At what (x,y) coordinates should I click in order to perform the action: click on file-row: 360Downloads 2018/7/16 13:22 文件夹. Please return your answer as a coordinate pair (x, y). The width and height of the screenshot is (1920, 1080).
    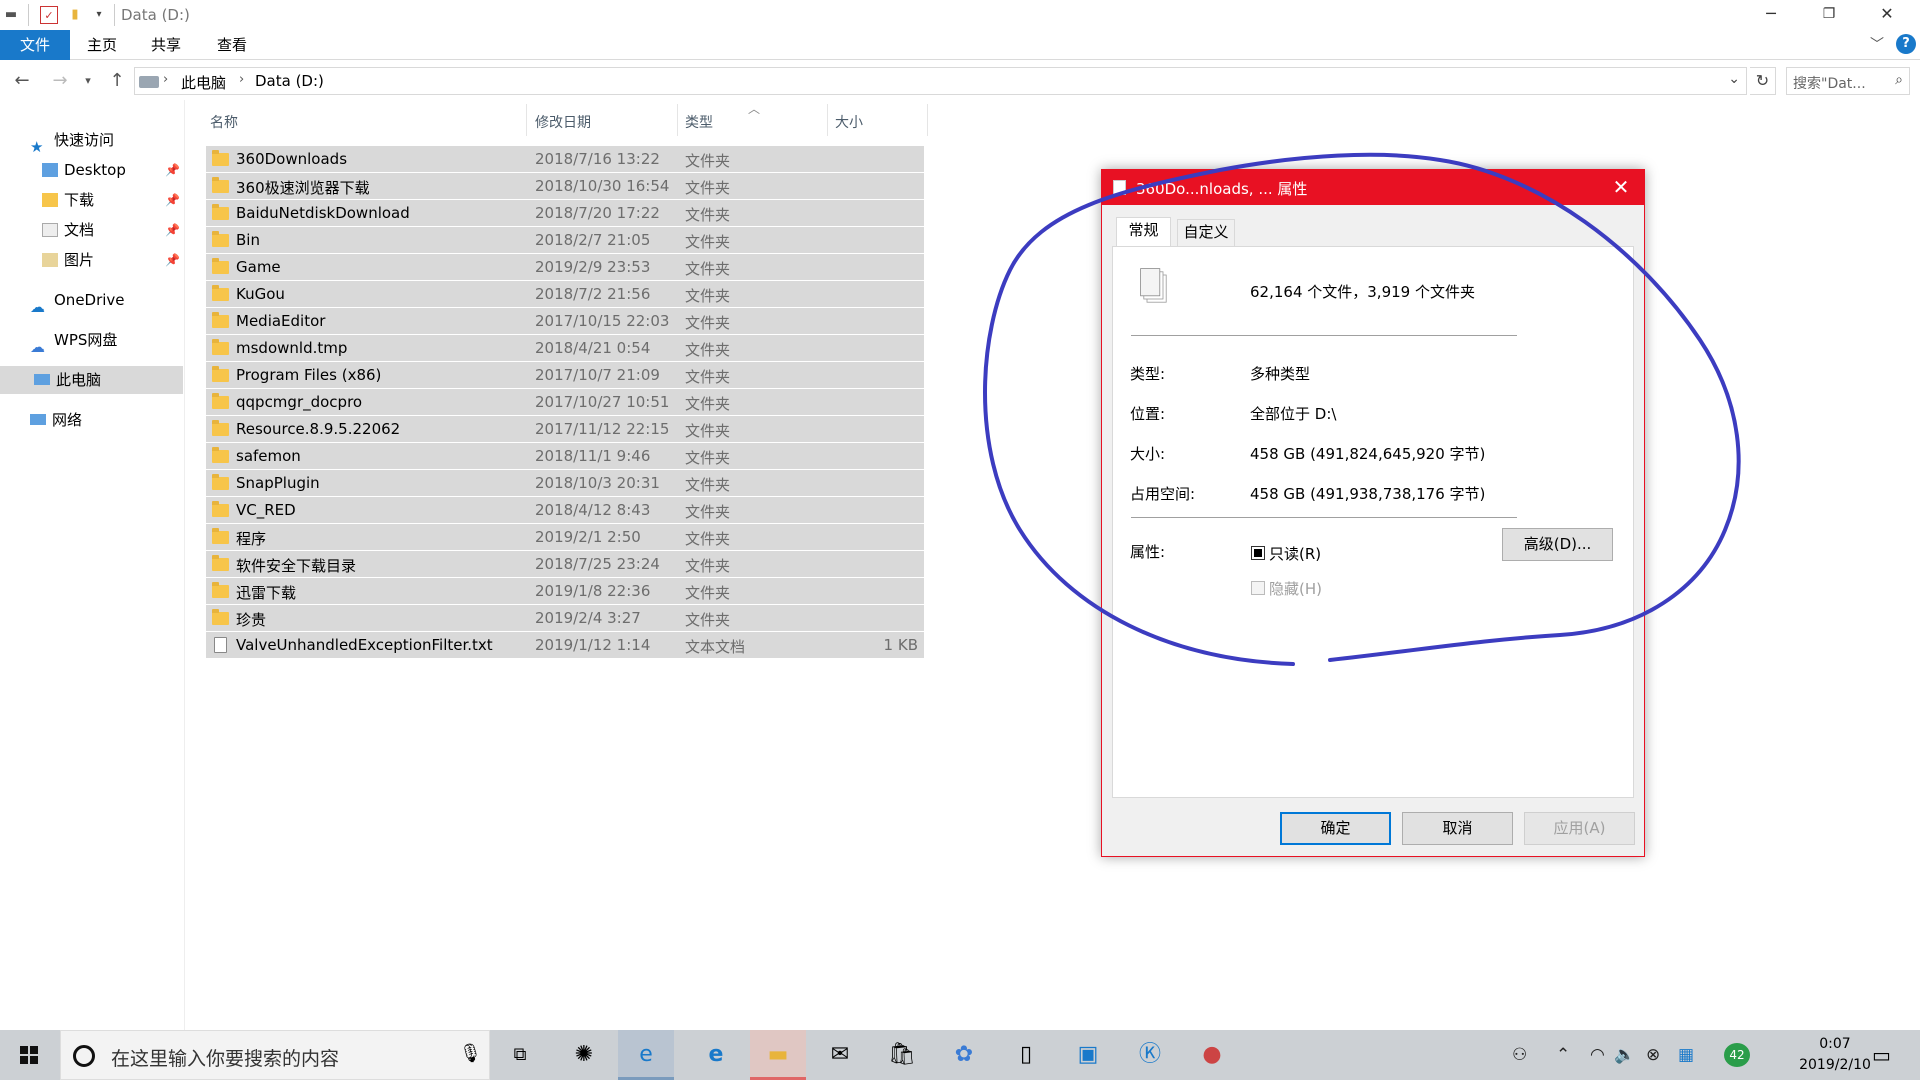
    Looking at the image, I should click on (565, 159).